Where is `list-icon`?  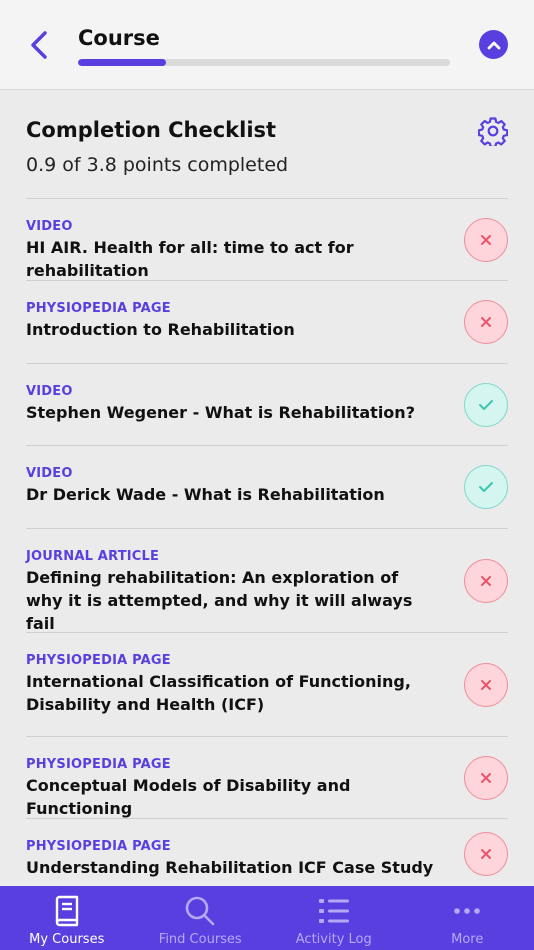 list-icon is located at coordinates (333, 911).